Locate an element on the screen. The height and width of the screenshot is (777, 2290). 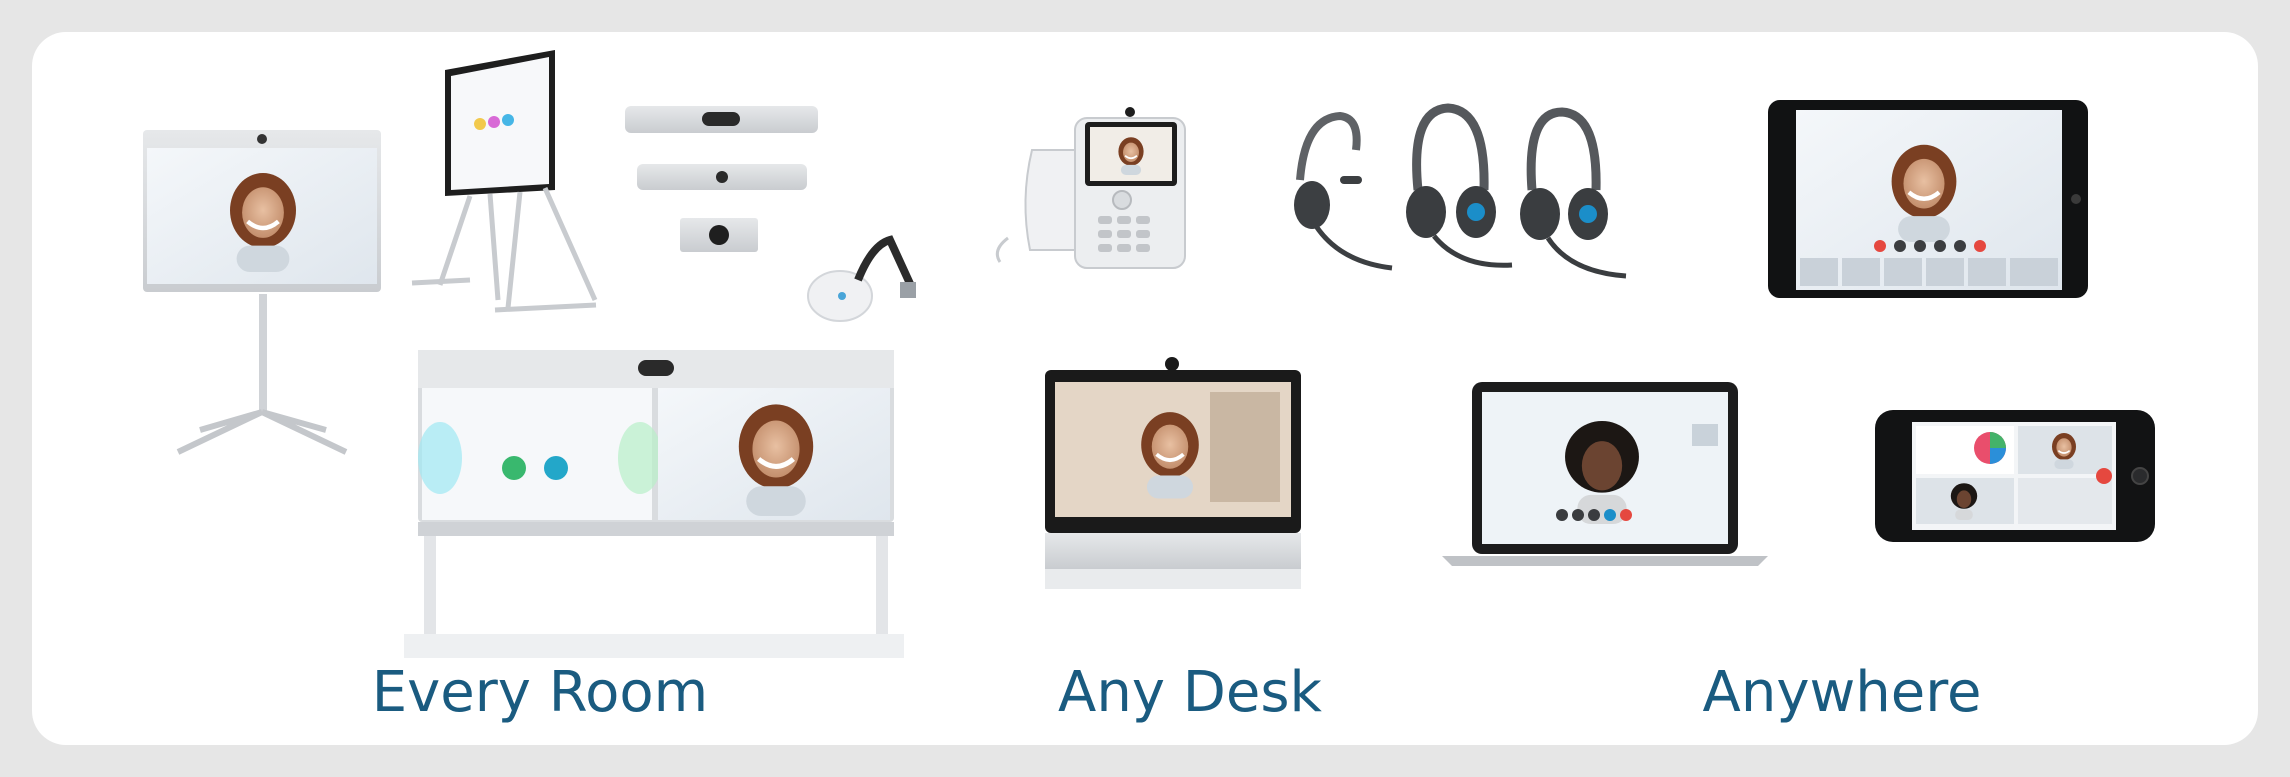
dual-ear-headset-1-icon is located at coordinates (1459, 185).